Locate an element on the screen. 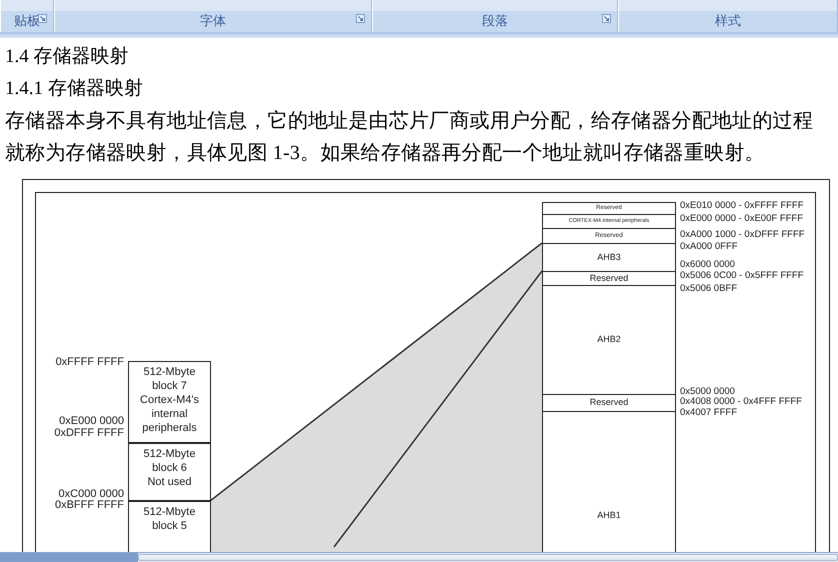 This screenshot has height=562, width=838. ribbon-group-label: 字体 is located at coordinates (212, 21).